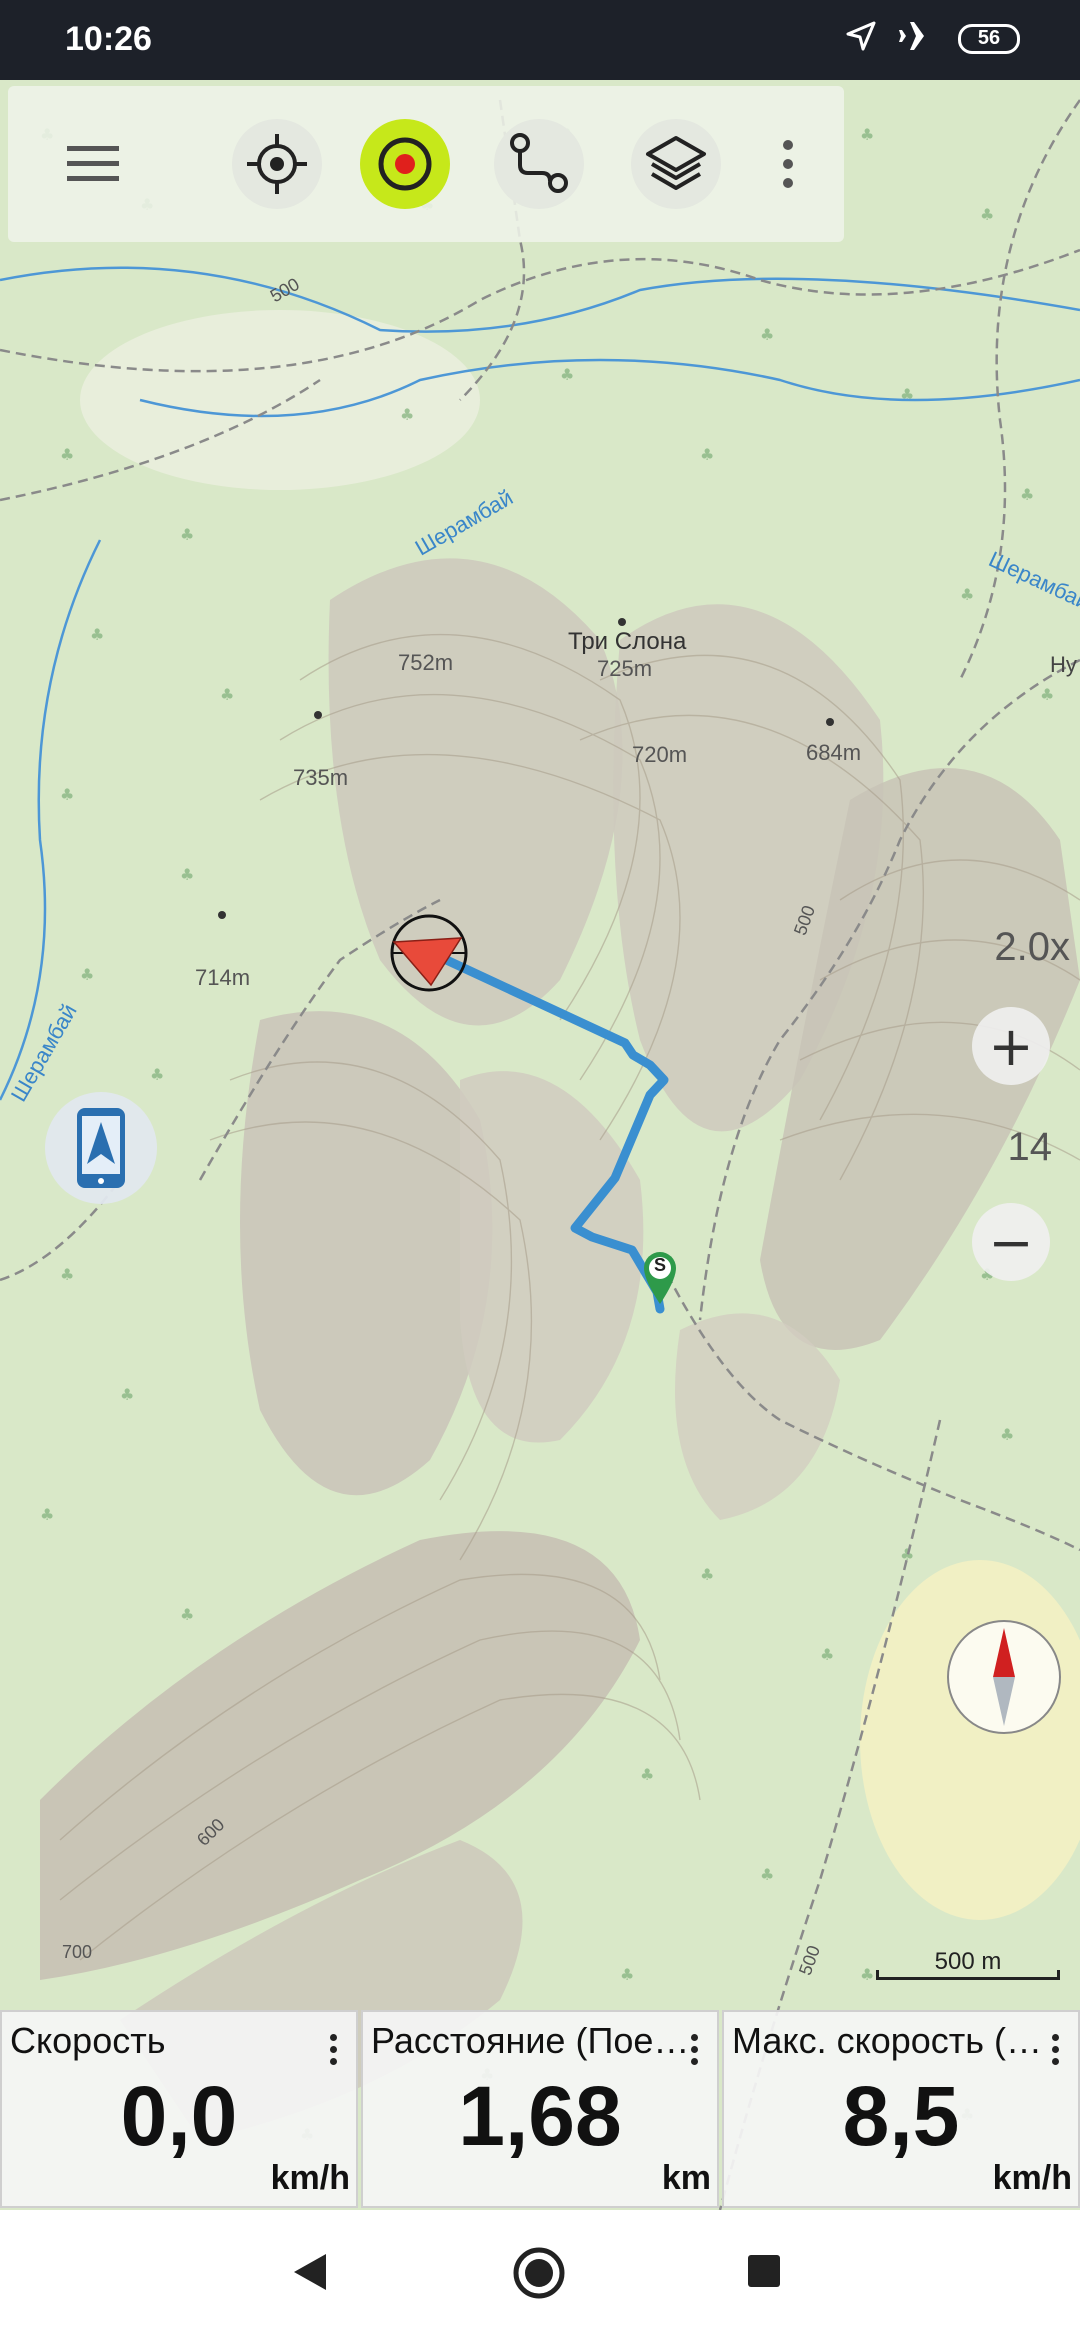  Describe the element at coordinates (540, 40) in the screenshot. I see `status-bar: 10:26 56` at that location.